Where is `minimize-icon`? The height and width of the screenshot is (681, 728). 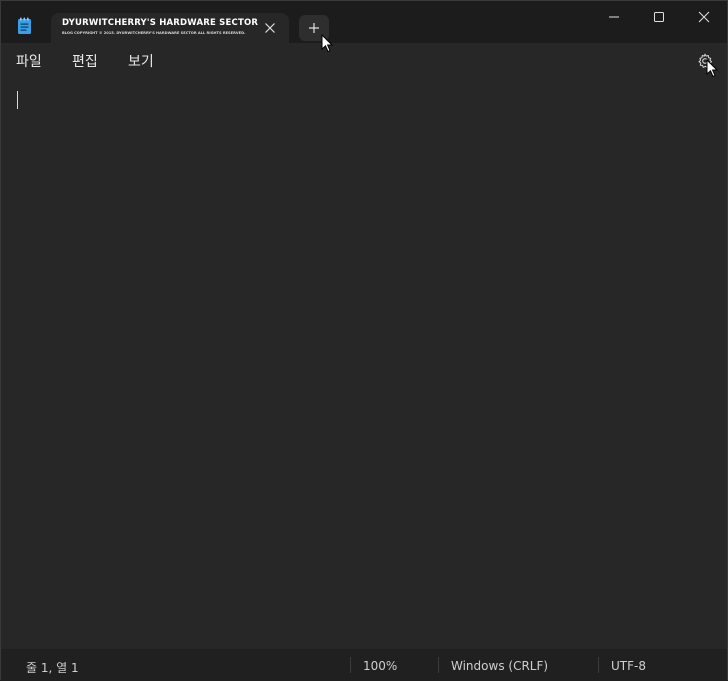
minimize-icon is located at coordinates (614, 17).